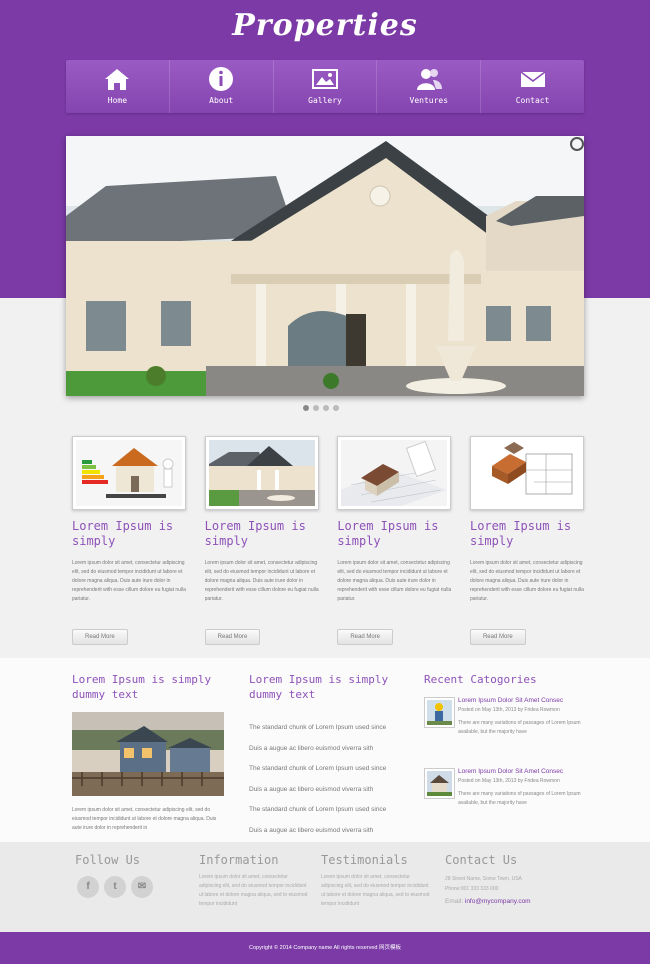 The width and height of the screenshot is (650, 964). Describe the element at coordinates (221, 100) in the screenshot. I see `nav-label-about: About` at that location.